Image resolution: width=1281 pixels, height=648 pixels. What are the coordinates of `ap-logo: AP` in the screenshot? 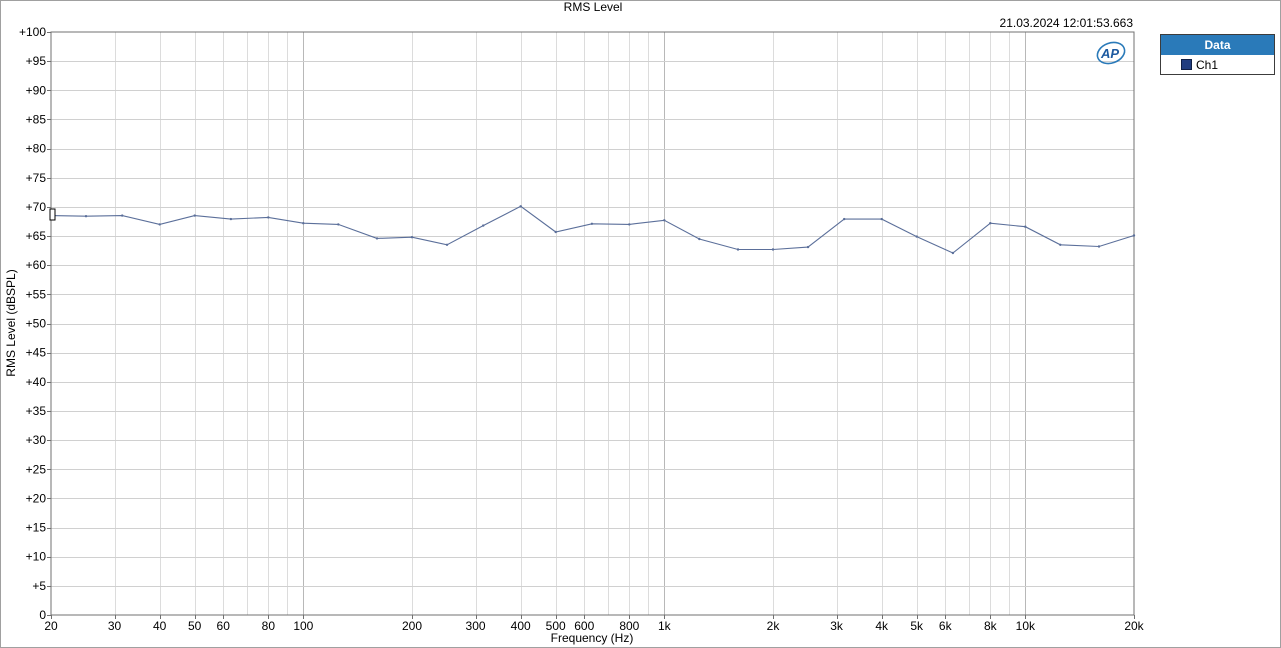 It's located at (1111, 53).